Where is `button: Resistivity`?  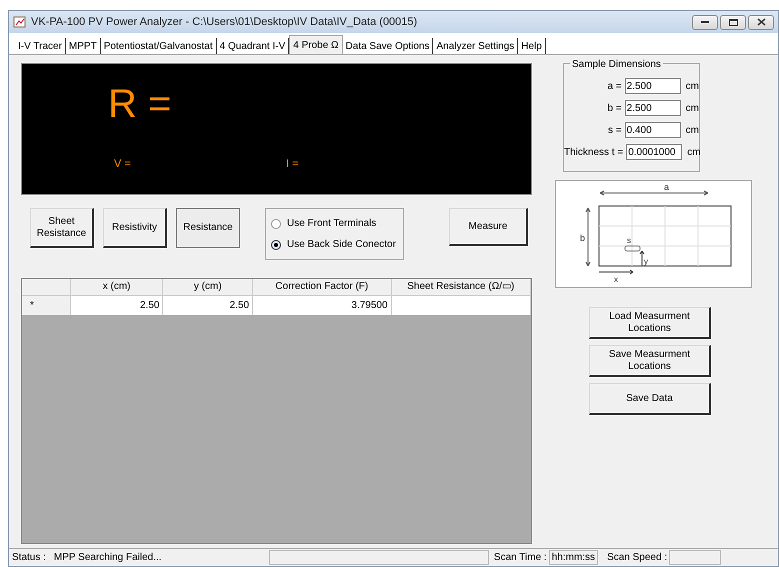 button: Resistivity is located at coordinates (135, 228).